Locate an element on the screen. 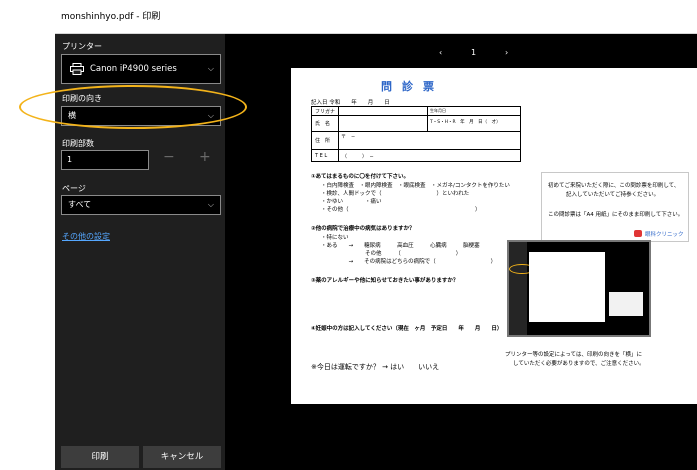 The image size is (697, 470). q1-item: ・白内障検査 ・眼内障検査 ・眼底検査 ・メガネ/コンタクトを作りたい is located at coordinates (415, 186).